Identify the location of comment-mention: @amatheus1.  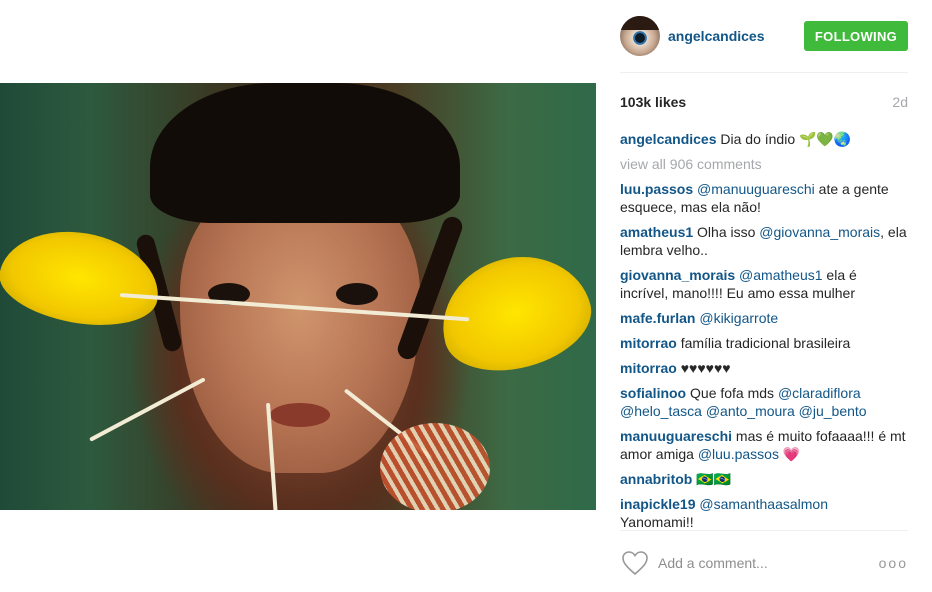
(780, 275).